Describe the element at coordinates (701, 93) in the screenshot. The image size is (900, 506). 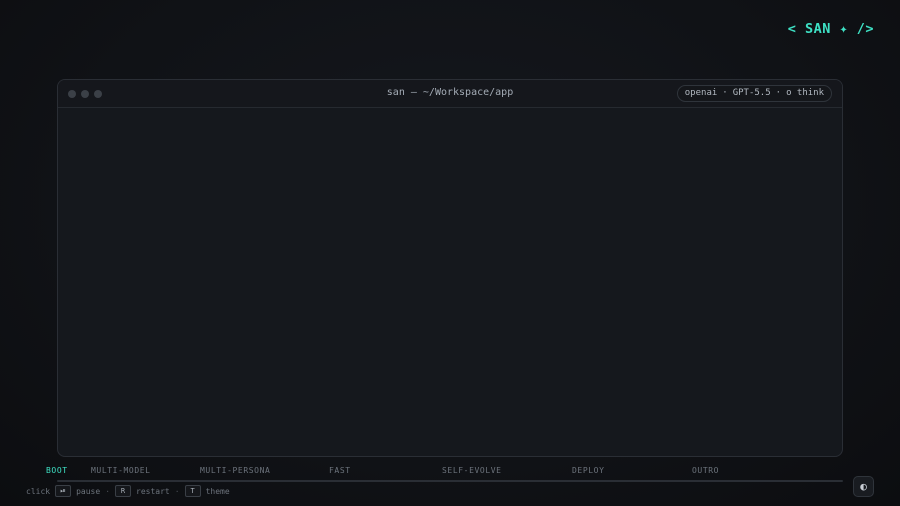
I see `model-provider: openai` at that location.